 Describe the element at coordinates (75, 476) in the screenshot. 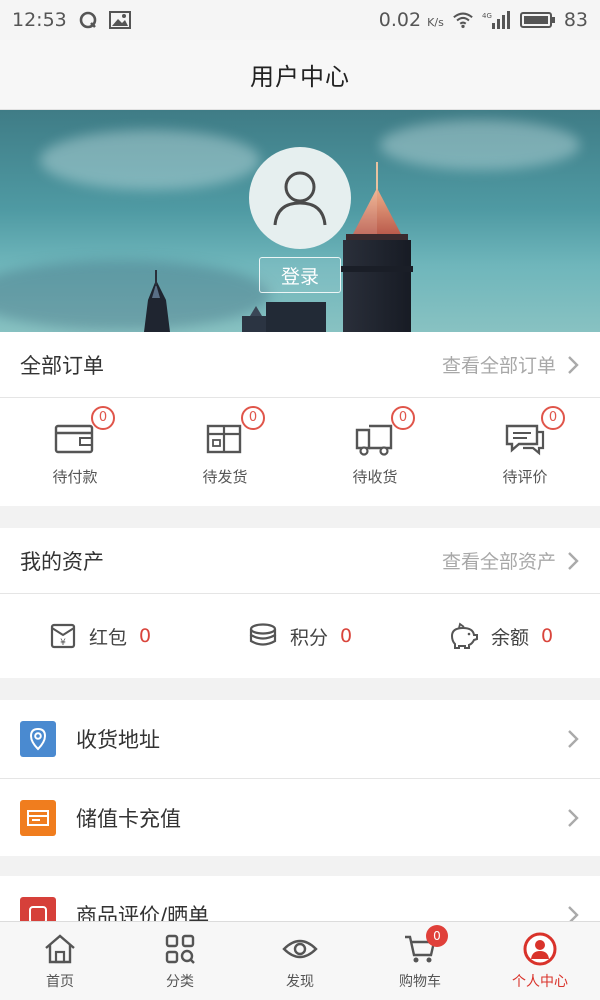

I see `order-label: 待付款` at that location.